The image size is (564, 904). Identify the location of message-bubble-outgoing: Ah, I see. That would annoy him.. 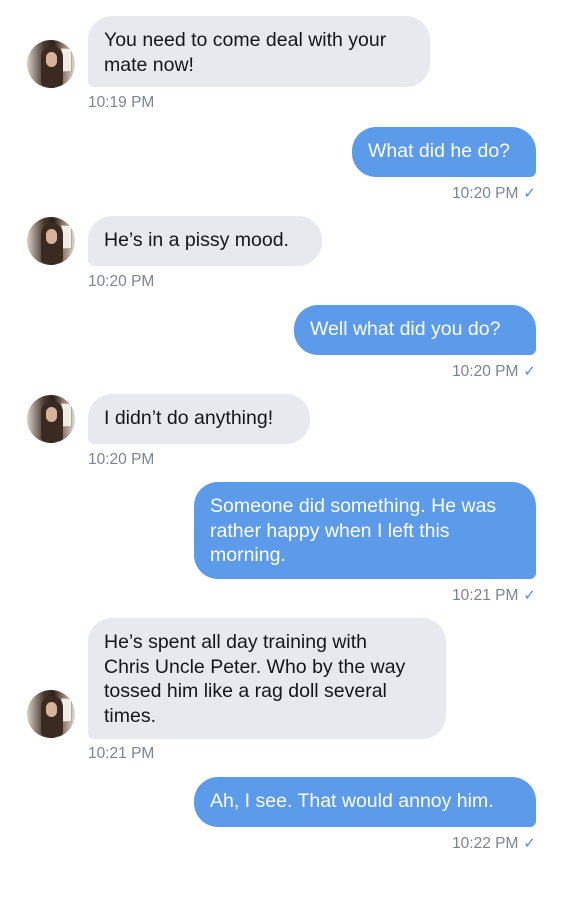
(365, 802).